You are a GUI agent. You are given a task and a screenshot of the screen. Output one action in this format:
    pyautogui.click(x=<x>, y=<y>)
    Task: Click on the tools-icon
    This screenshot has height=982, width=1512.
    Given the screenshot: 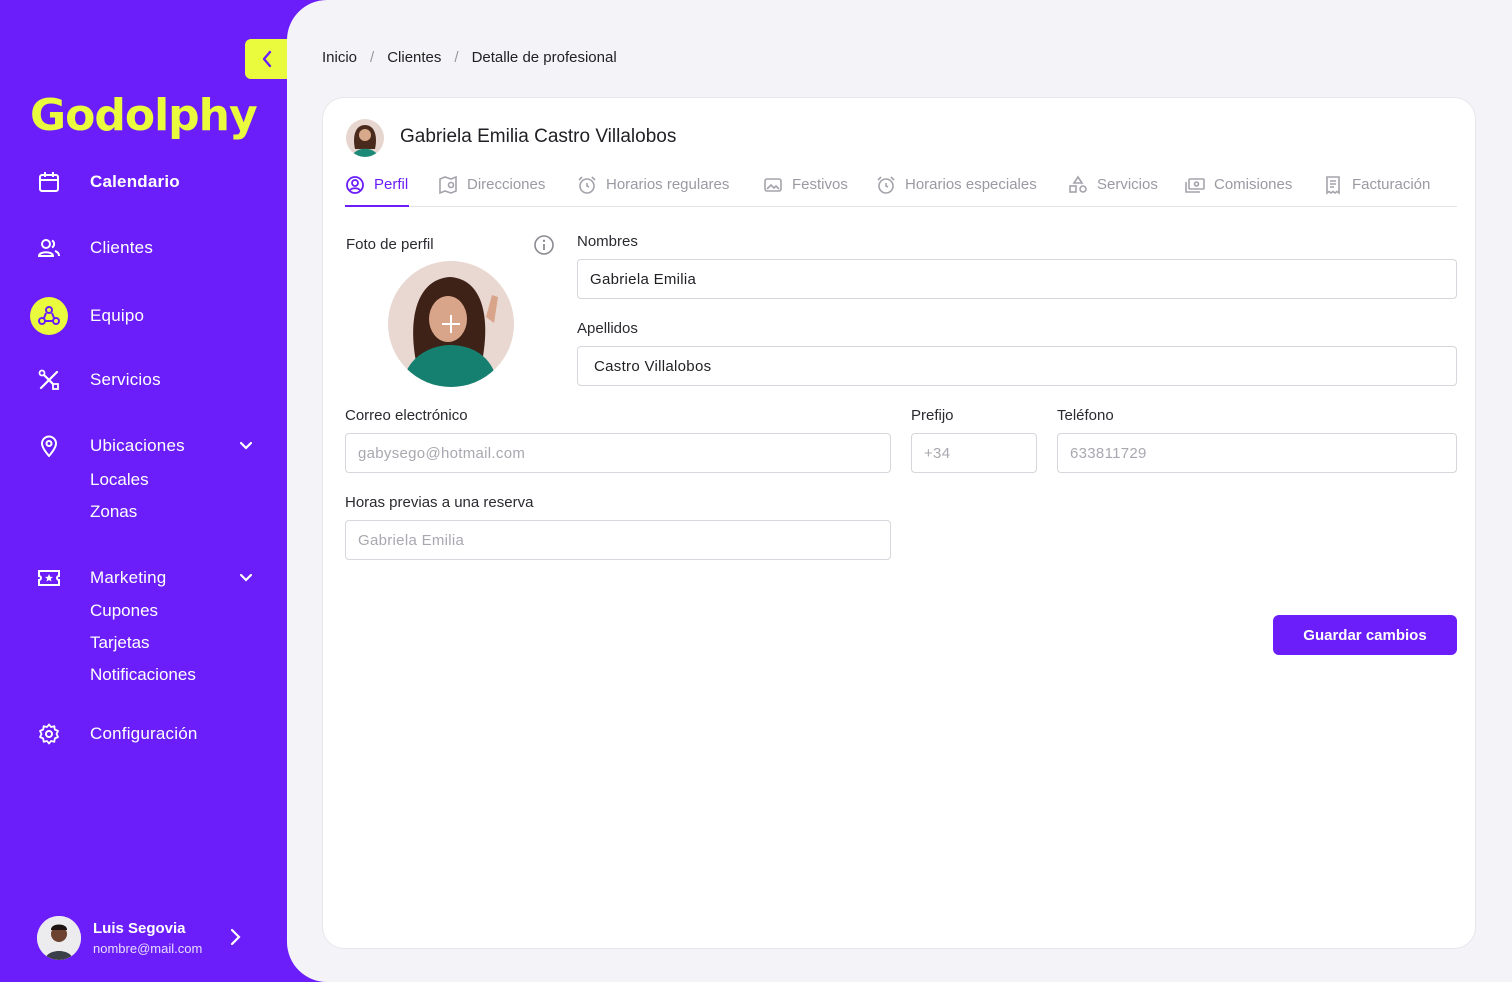 What is the action you would take?
    pyautogui.click(x=49, y=380)
    